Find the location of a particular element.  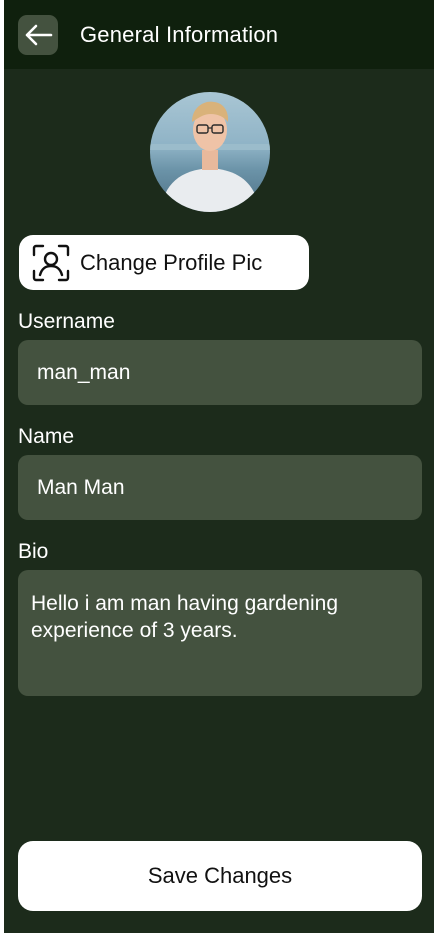

name-input: Man Man is located at coordinates (220, 487).